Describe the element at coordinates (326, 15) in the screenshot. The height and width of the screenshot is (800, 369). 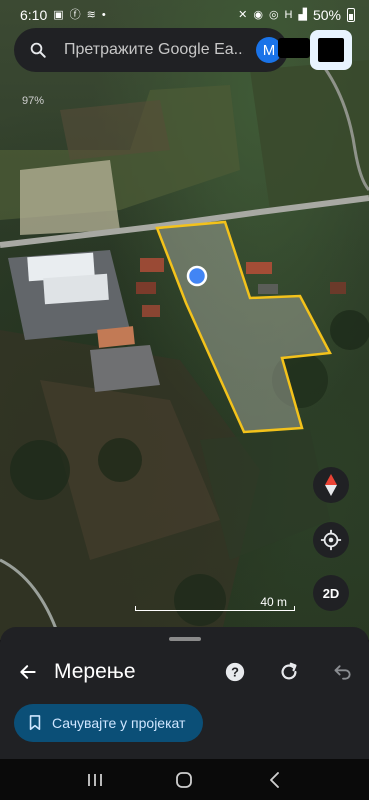
I see `battery-percent: 50%` at that location.